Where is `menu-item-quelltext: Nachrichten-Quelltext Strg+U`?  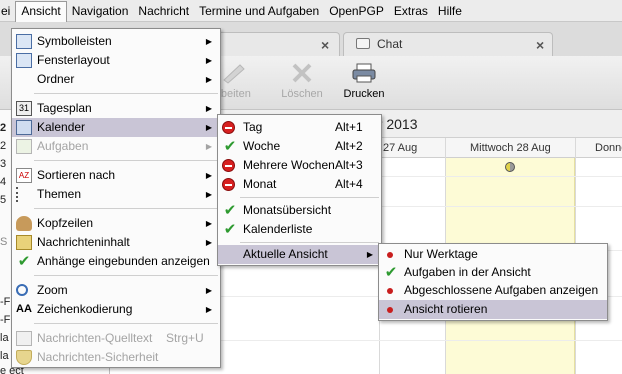
menu-item-quelltext: Nachrichten-Quelltext Strg+U is located at coordinates (116, 338).